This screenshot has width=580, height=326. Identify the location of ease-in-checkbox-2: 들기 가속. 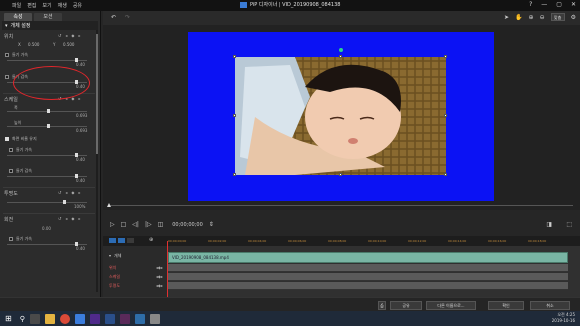
(20, 150).